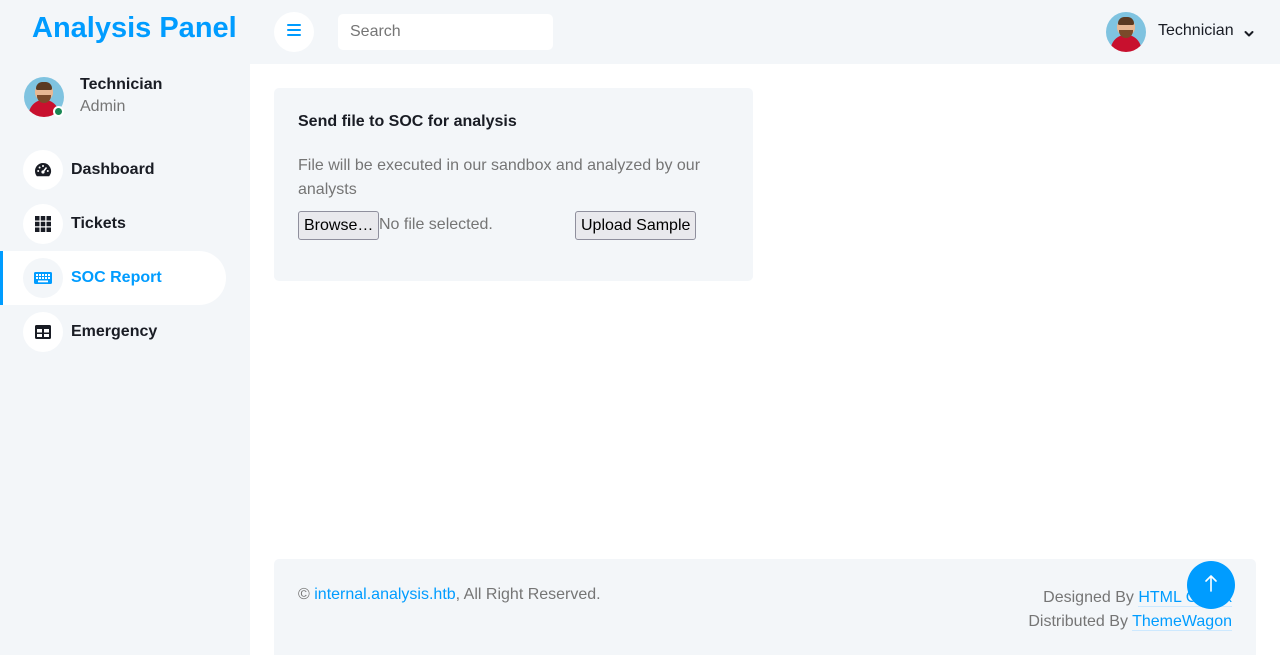 The image size is (1280, 655). I want to click on site-link: internal.analysis.htb, so click(384, 594).